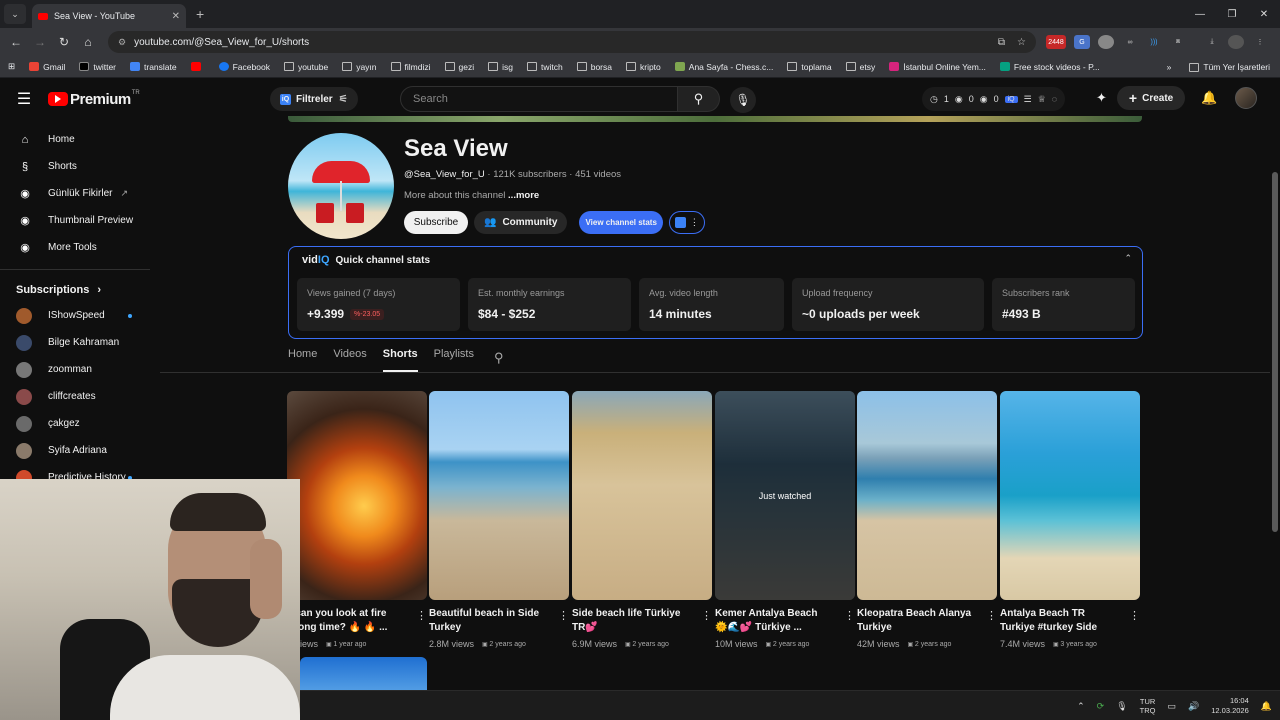 This screenshot has height=720, width=1280. I want to click on bookmark-twitter: twitter, so click(97, 67).